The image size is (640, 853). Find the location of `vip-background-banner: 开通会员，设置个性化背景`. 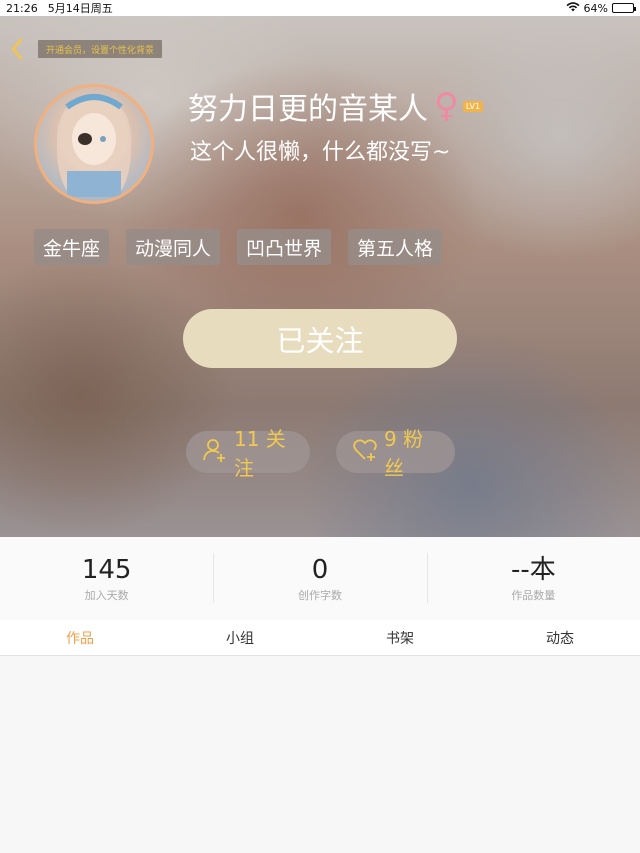

vip-background-banner: 开通会员，设置个性化背景 is located at coordinates (100, 49).